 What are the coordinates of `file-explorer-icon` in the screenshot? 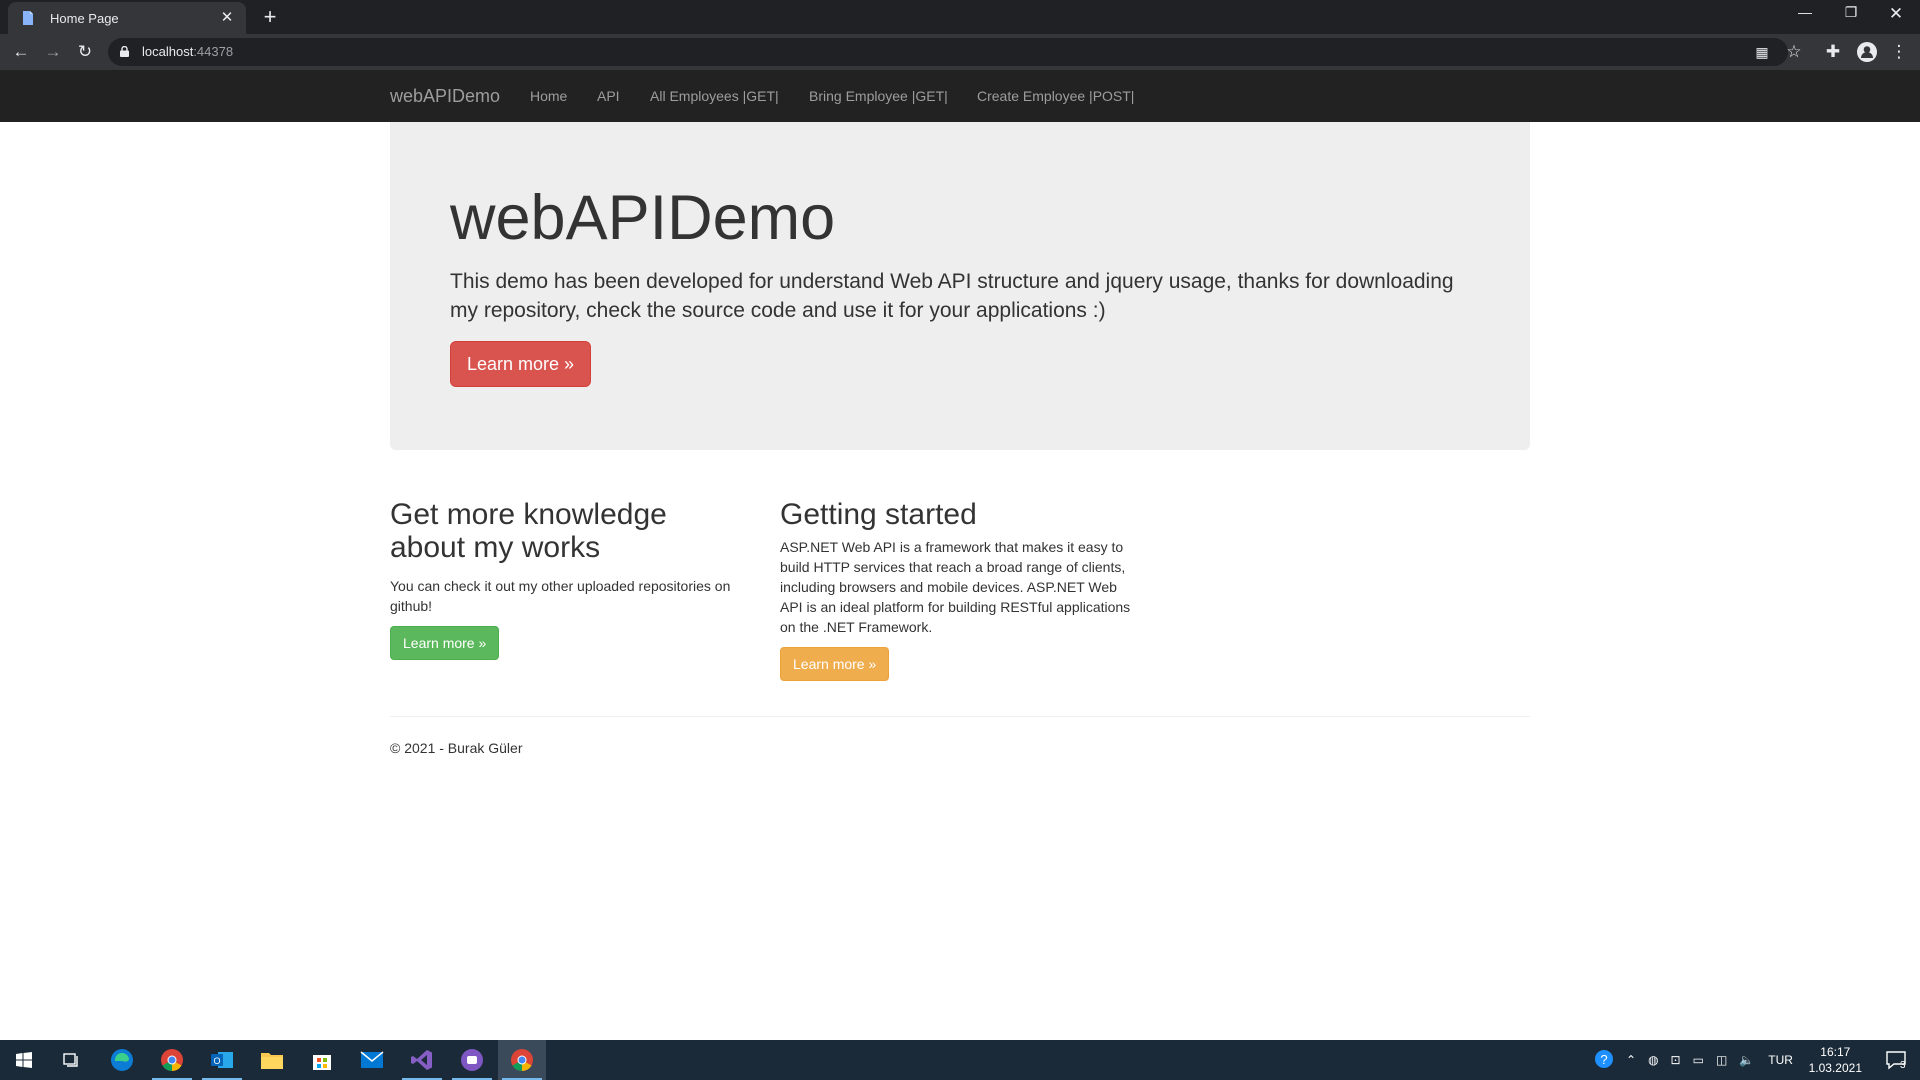 It's located at (272, 1060).